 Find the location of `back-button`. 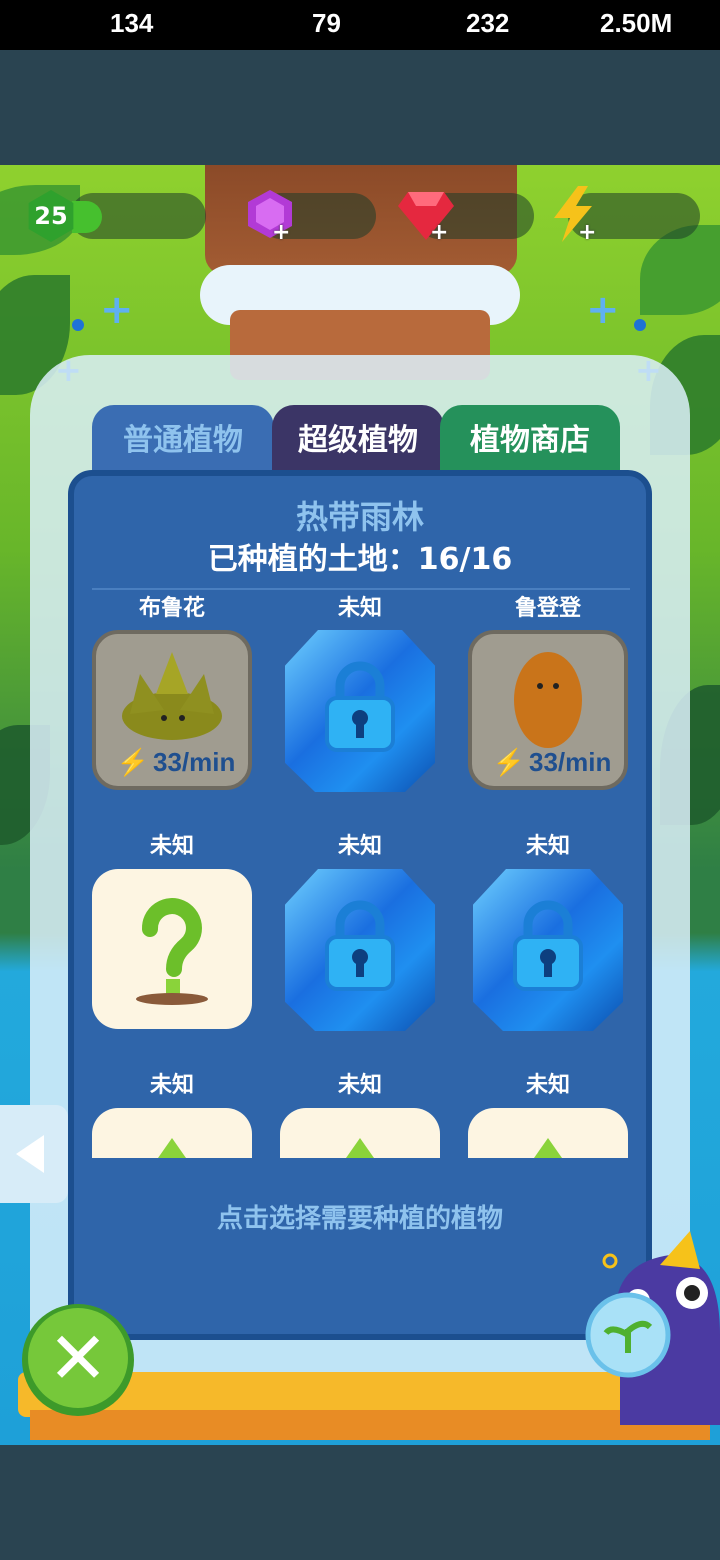

back-button is located at coordinates (34, 1154).